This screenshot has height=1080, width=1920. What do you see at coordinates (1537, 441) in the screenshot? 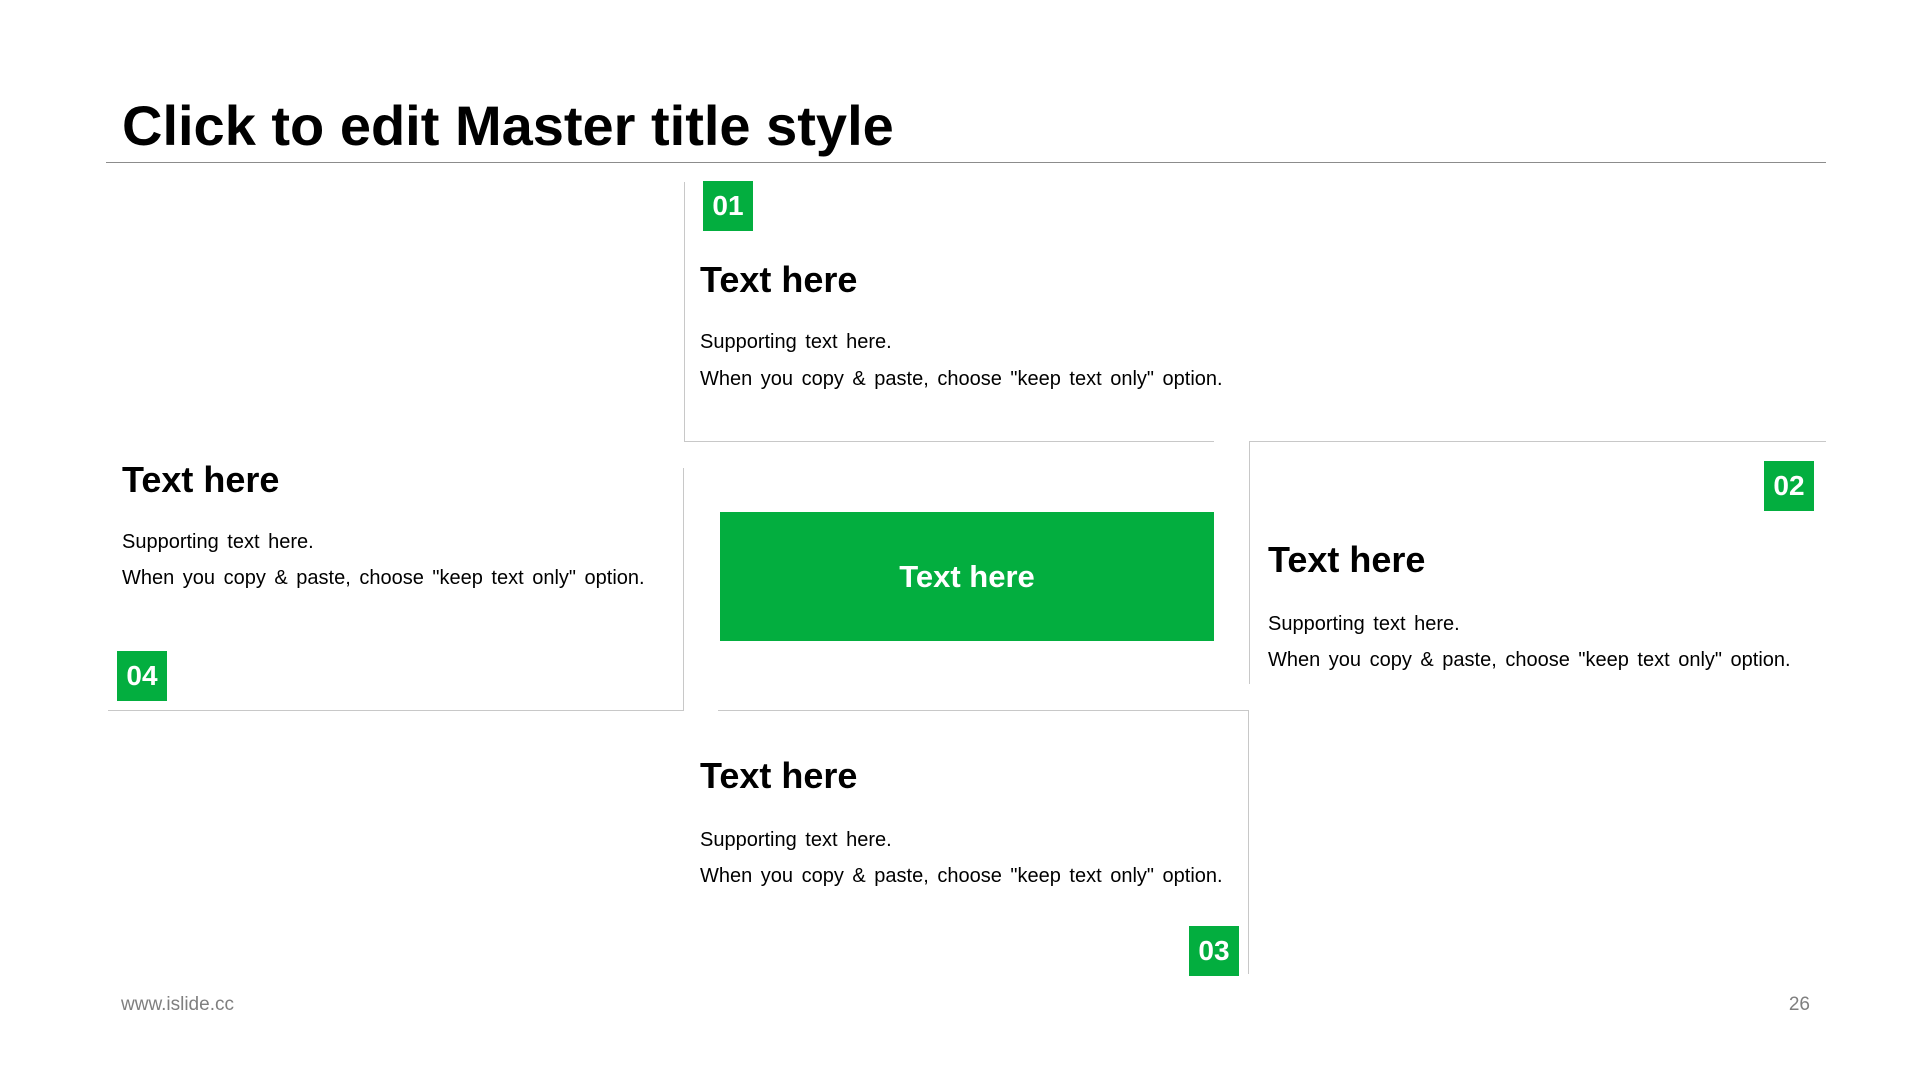
I see `block-02-top-border` at bounding box center [1537, 441].